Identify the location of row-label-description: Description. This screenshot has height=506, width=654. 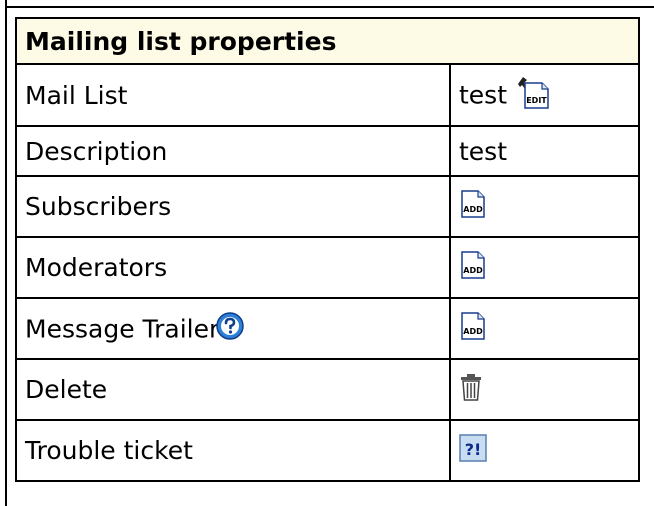
(233, 151).